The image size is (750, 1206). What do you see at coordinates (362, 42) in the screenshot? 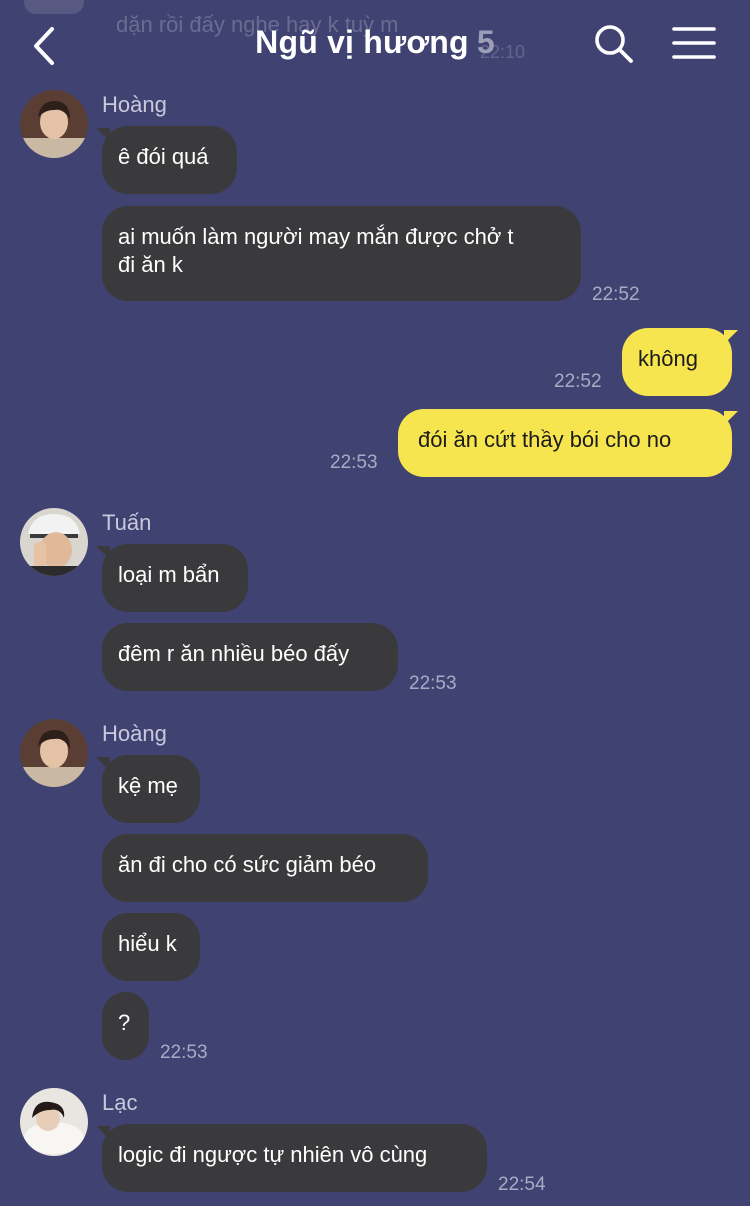
I see `chat-name: Ngũ vị hương` at bounding box center [362, 42].